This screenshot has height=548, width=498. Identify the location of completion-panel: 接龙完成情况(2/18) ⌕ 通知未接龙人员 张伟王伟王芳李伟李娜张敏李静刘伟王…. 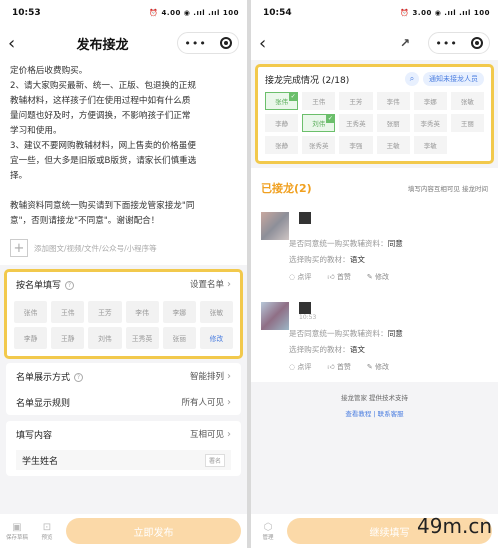
(374, 114).